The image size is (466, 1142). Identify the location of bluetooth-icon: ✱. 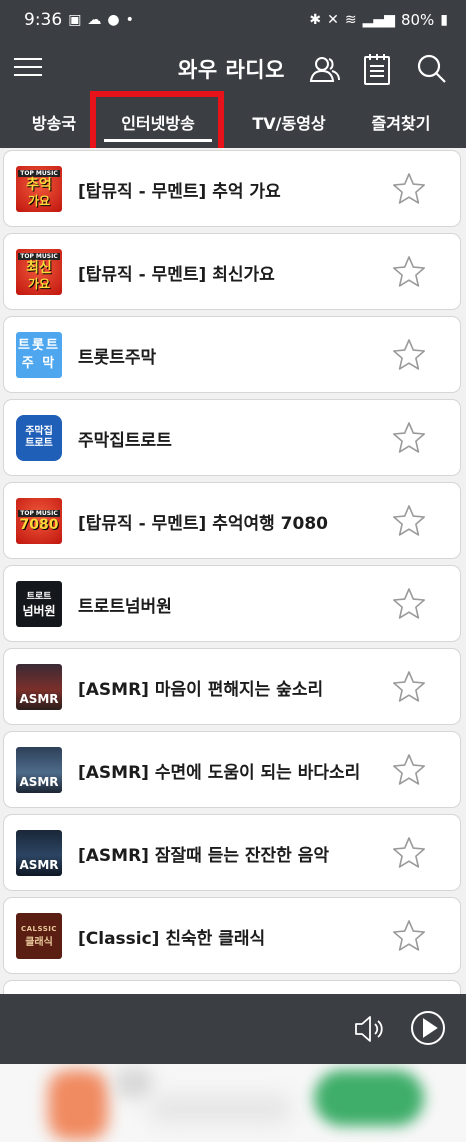
(315, 20).